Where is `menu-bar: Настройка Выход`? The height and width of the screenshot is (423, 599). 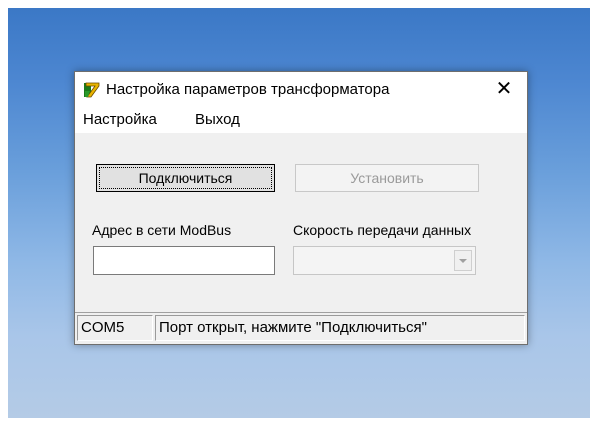 menu-bar: Настройка Выход is located at coordinates (301, 120).